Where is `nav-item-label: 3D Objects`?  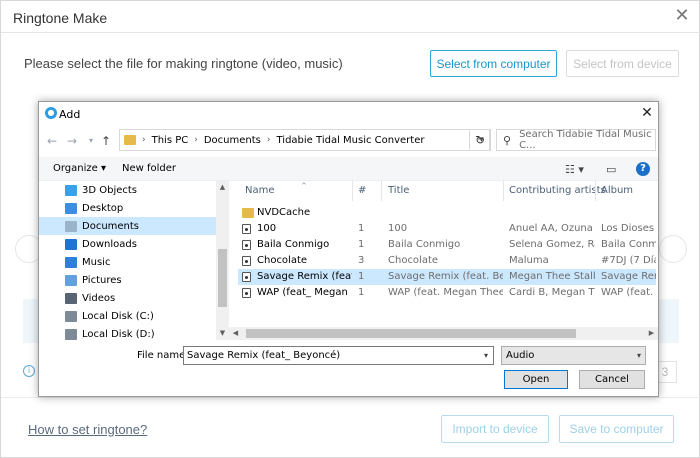 nav-item-label: 3D Objects is located at coordinates (110, 190).